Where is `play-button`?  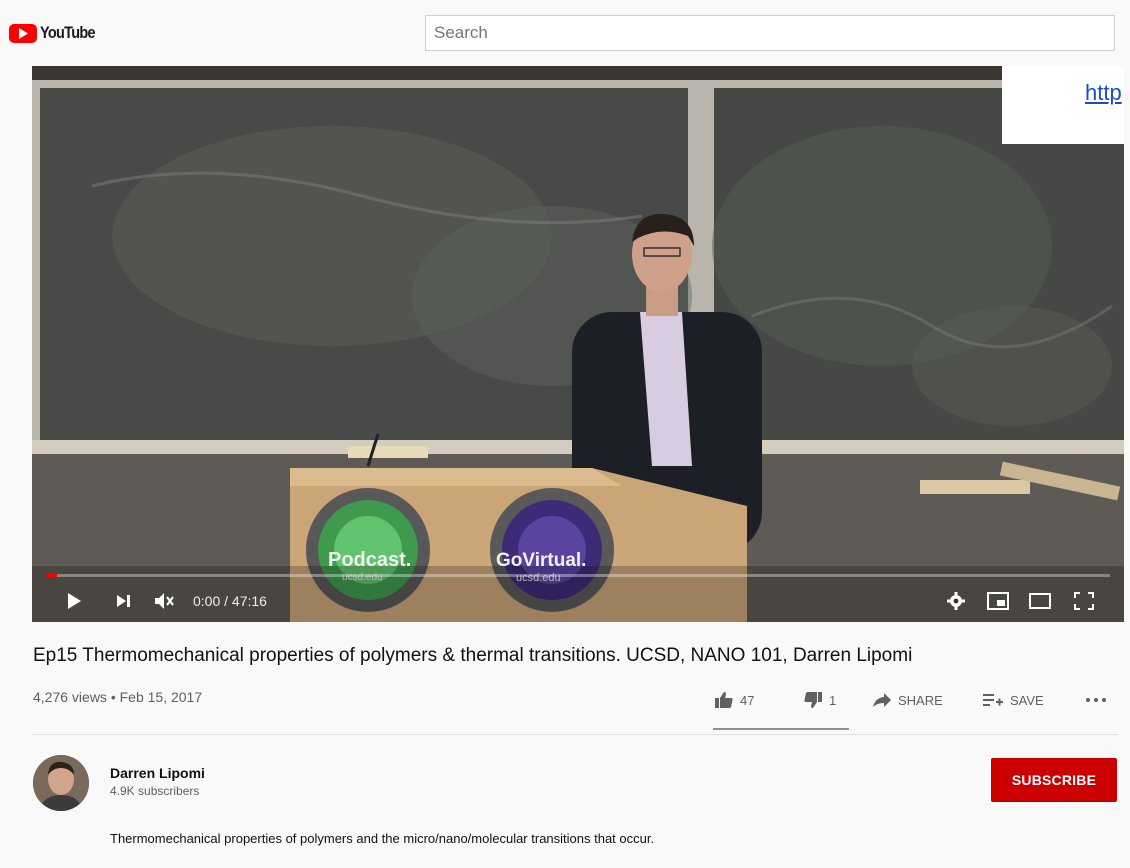 play-button is located at coordinates (74, 601).